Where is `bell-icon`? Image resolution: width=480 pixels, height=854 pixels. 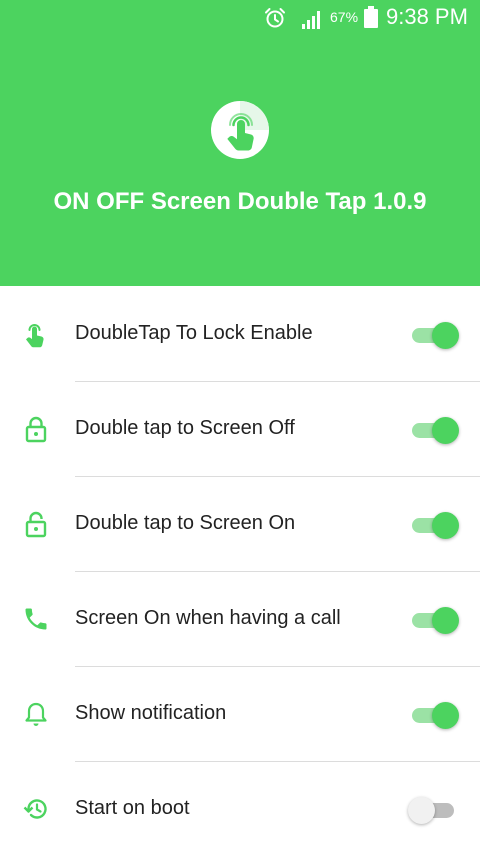
bell-icon is located at coordinates (36, 714).